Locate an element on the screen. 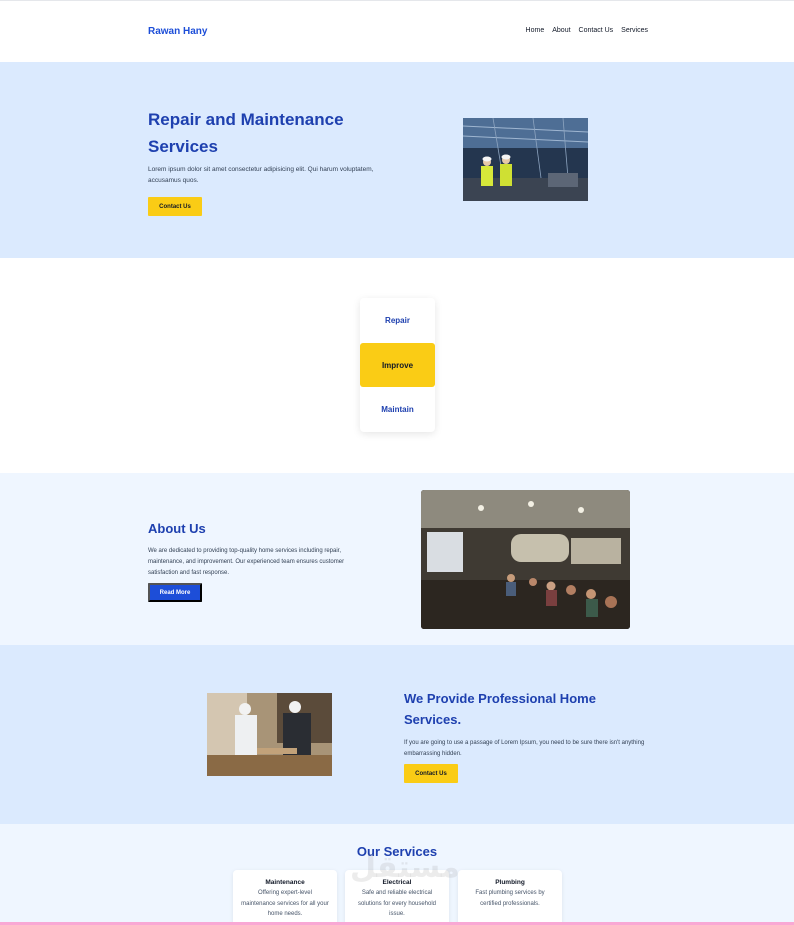 Image resolution: width=794 pixels, height=925 pixels. nav-services: Services is located at coordinates (634, 30).